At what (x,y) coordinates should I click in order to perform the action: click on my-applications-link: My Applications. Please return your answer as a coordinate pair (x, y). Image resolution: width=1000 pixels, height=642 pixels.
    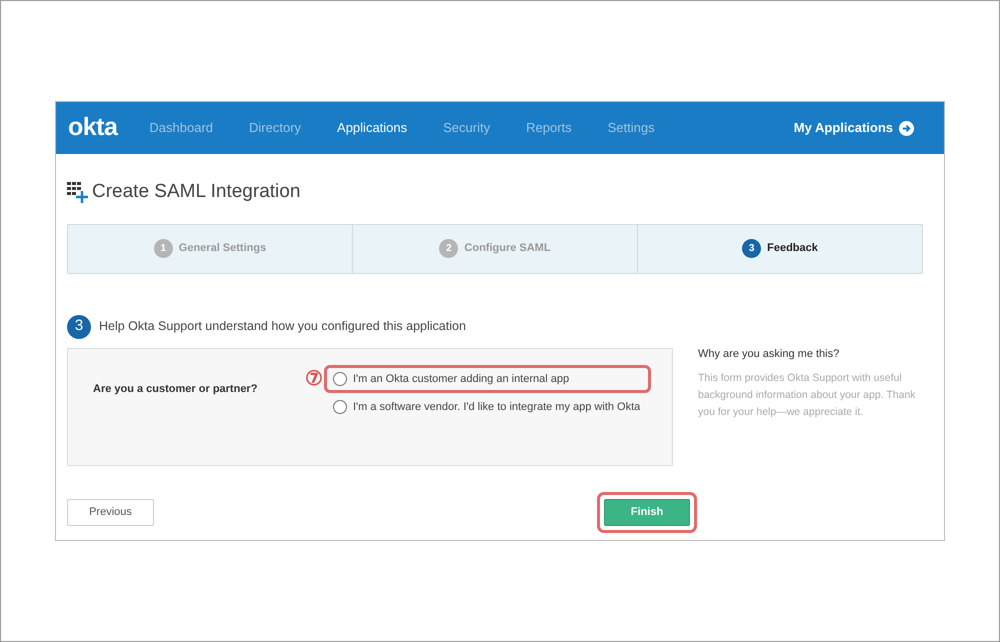
    Looking at the image, I should click on (854, 128).